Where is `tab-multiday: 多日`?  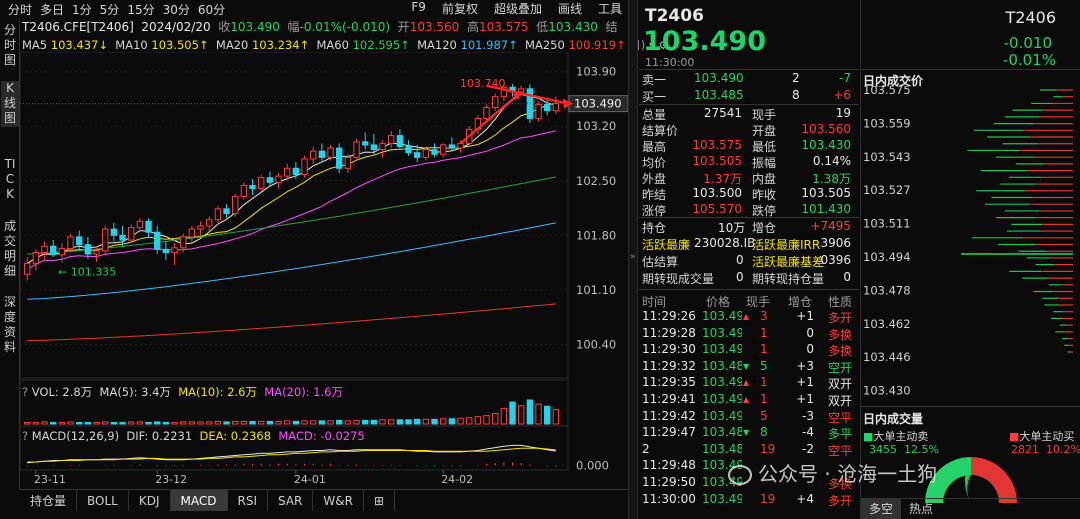 tab-multiday: 多日 is located at coordinates (52, 9).